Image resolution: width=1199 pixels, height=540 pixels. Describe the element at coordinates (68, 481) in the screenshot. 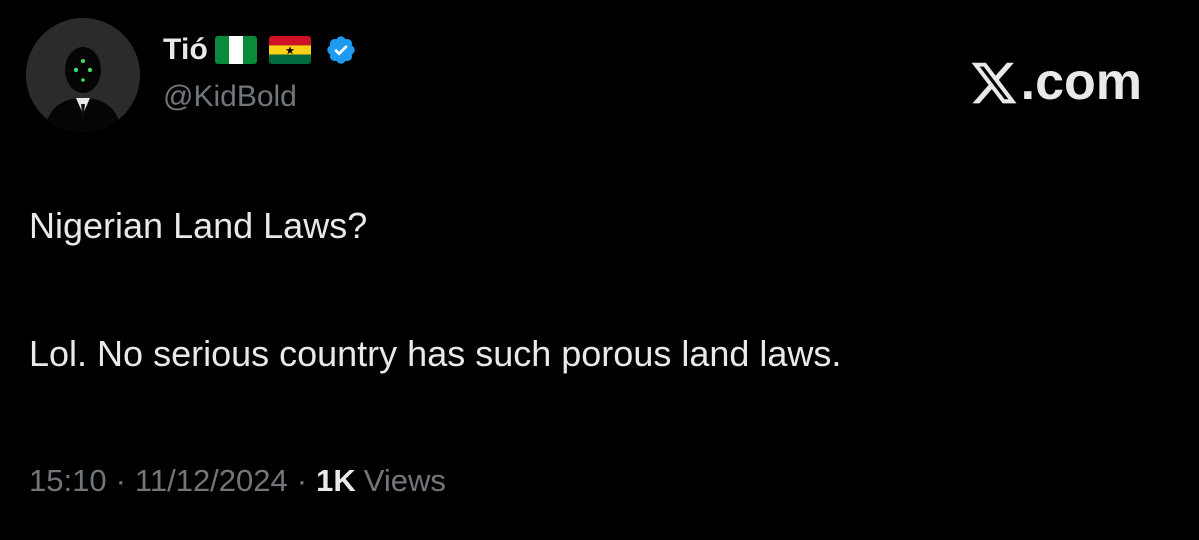

I see `post-time: 15:10` at that location.